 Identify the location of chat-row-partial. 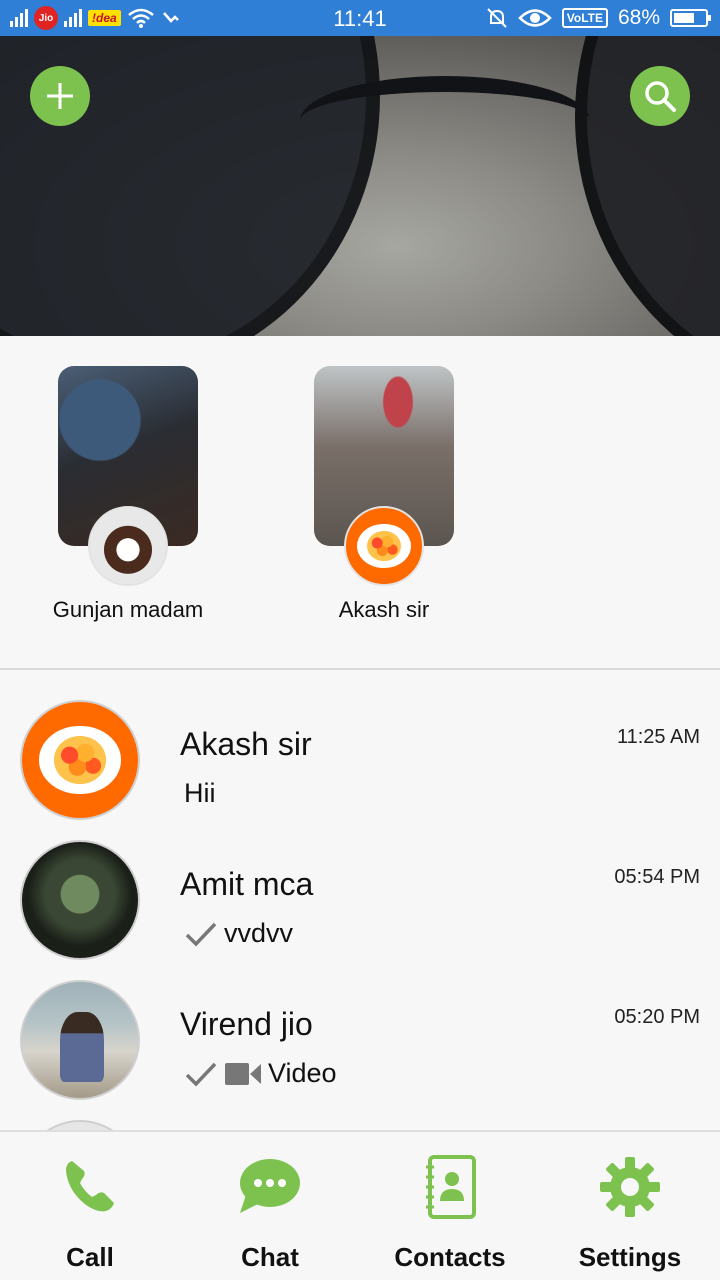
(360, 1111).